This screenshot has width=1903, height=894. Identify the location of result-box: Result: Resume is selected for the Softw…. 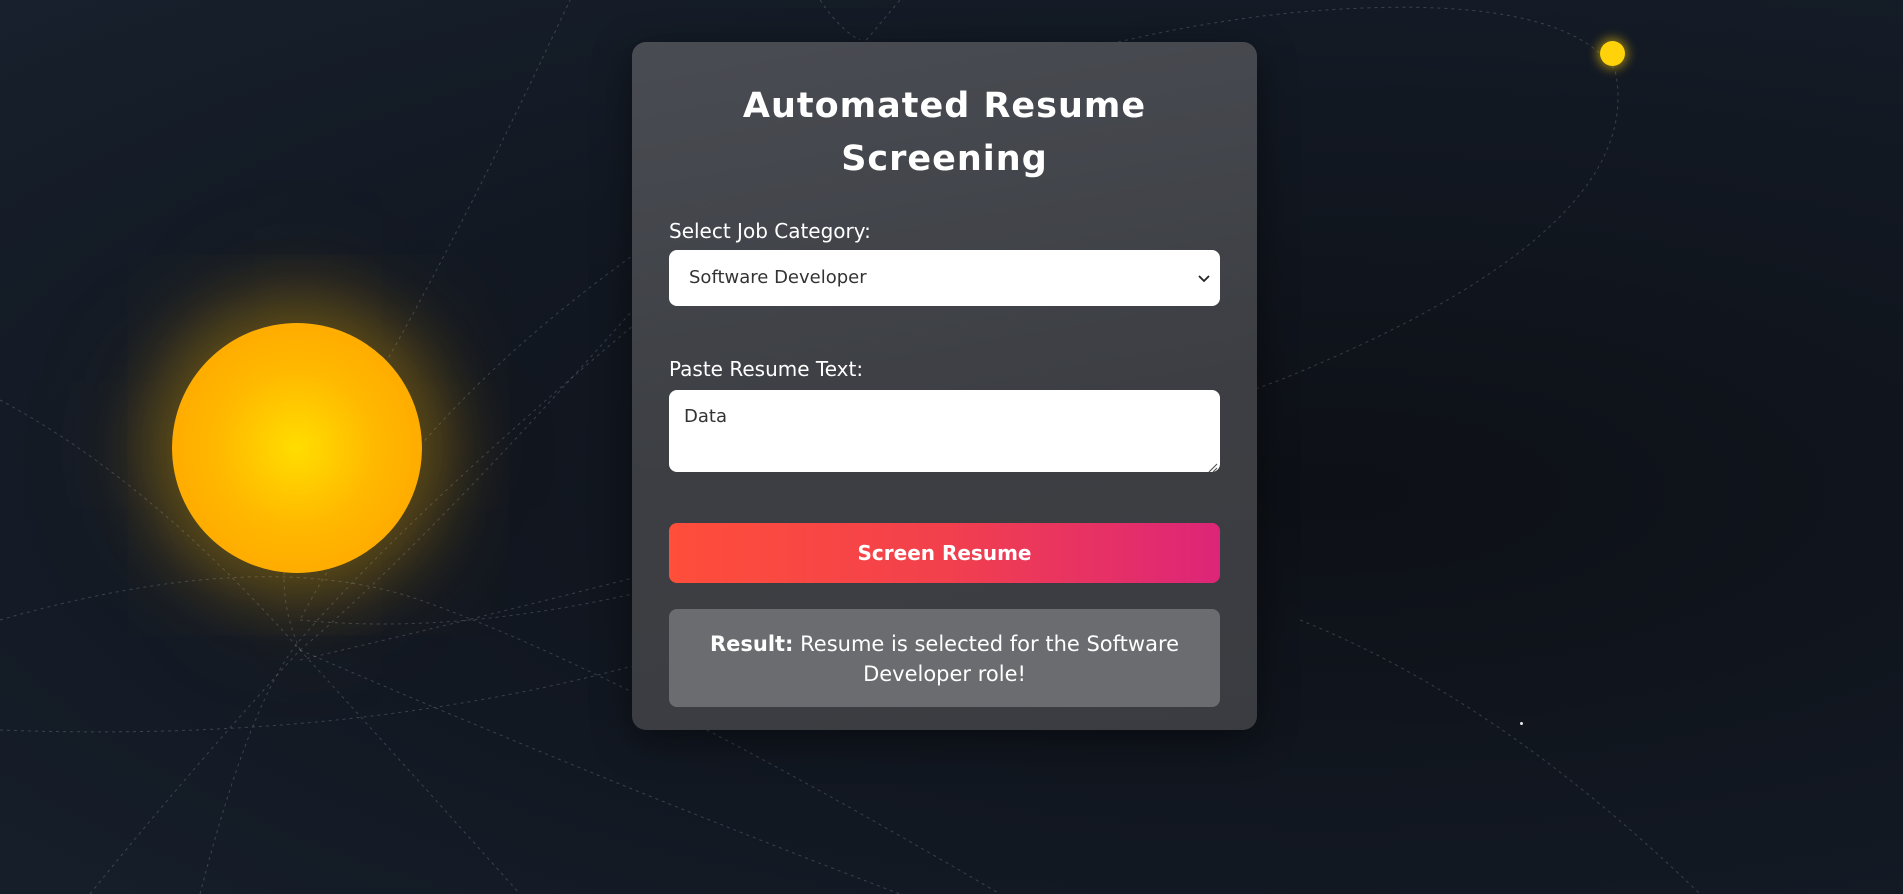
(944, 658).